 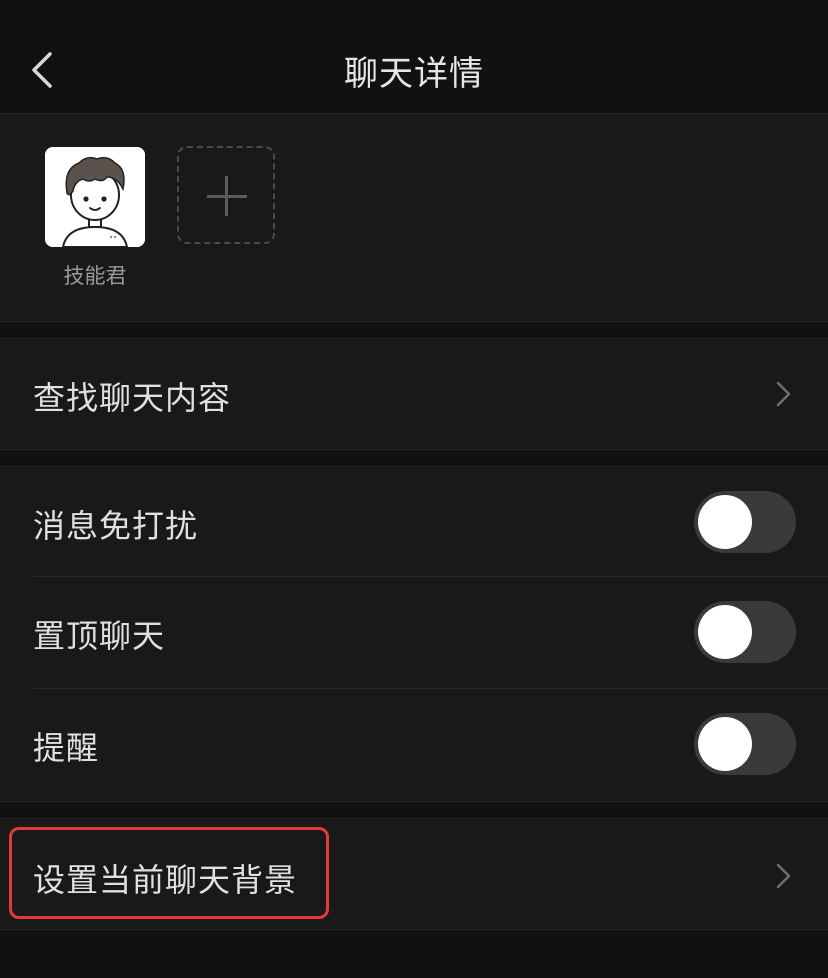 I want to click on set-chat-background-row: 设置当前聊天背景, so click(x=414, y=874).